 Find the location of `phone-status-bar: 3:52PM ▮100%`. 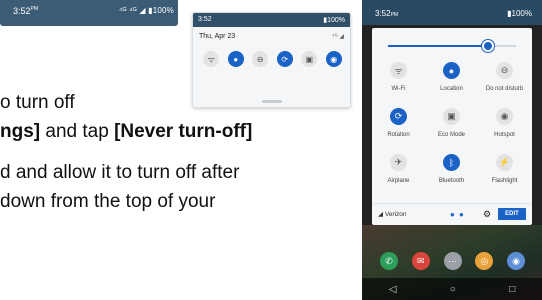

phone-status-bar: 3:52PM ▮100% is located at coordinates (452, 12).